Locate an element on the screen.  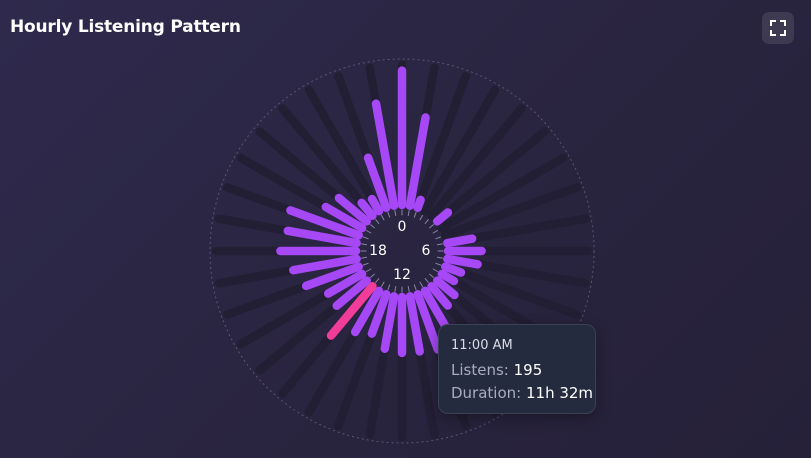
tooltip-listens-value: 195 is located at coordinates (528, 370).